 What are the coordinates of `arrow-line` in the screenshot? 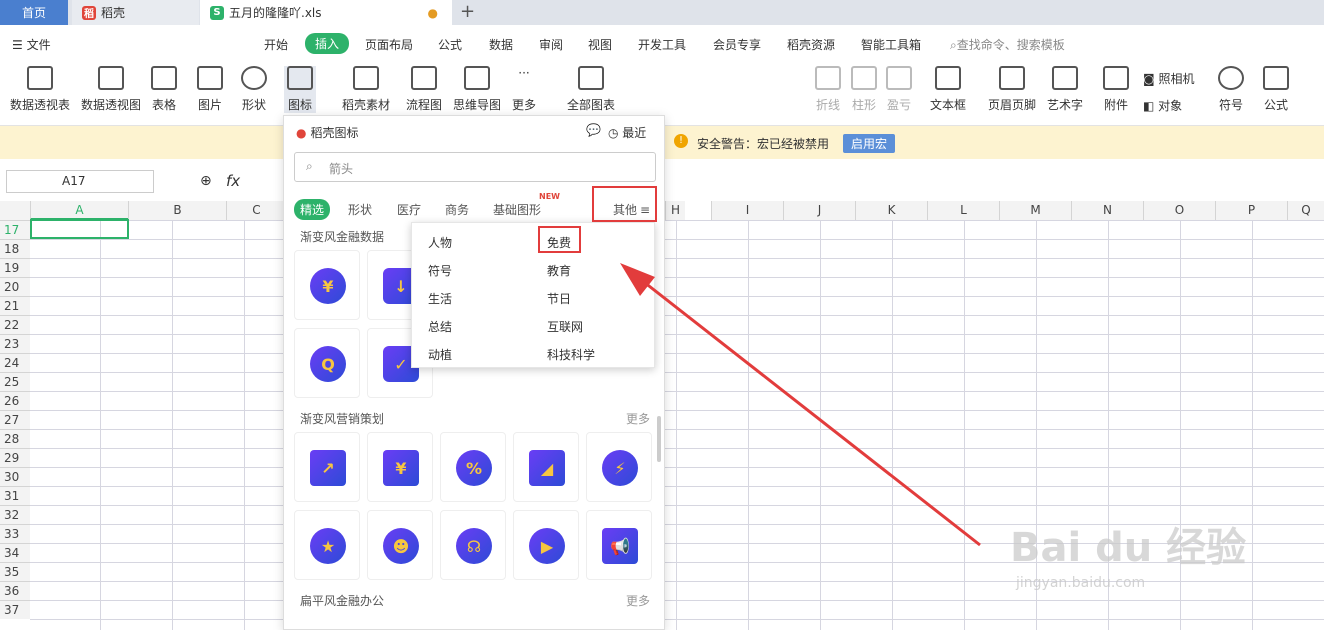 It's located at (807, 410).